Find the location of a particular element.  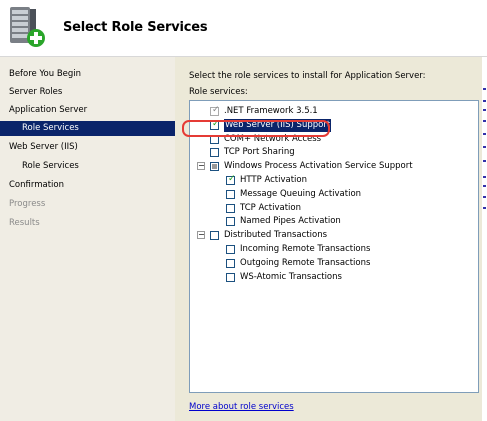

nav-item: Confirmation is located at coordinates (36, 185).